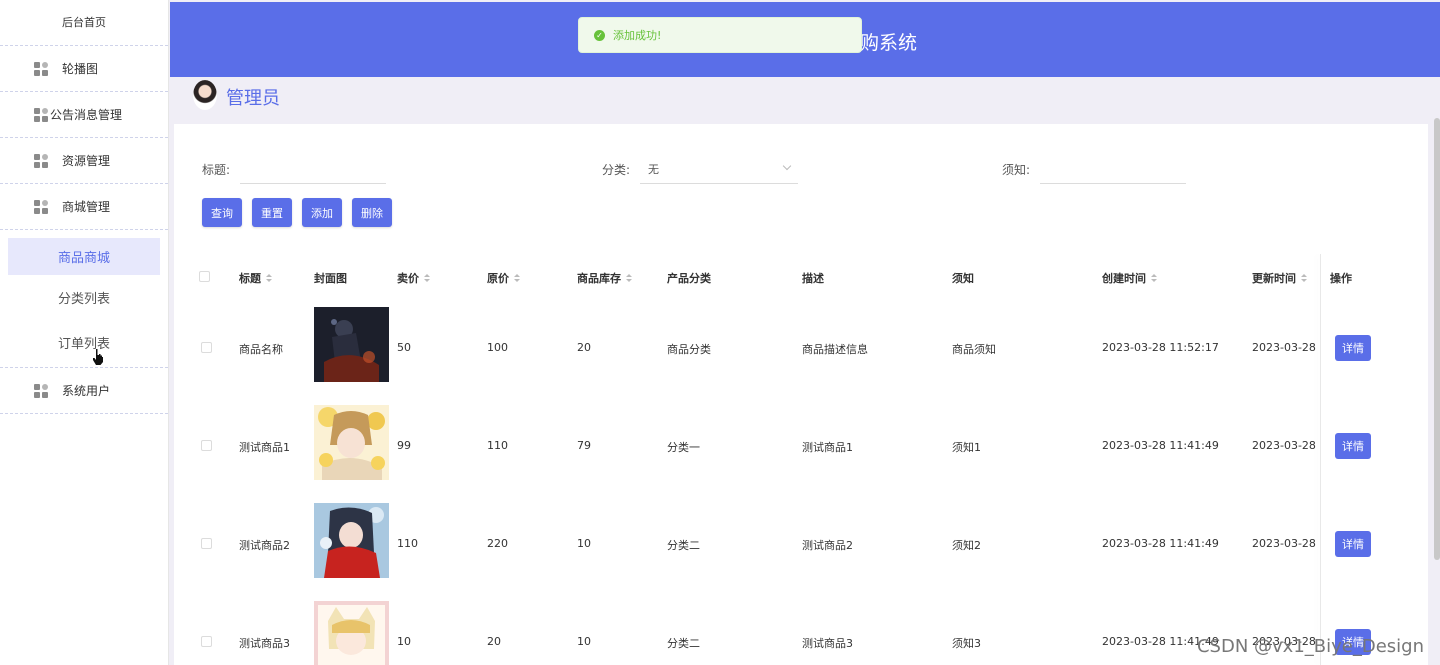 The image size is (1440, 665). Describe the element at coordinates (205, 95) in the screenshot. I see `avatar` at that location.